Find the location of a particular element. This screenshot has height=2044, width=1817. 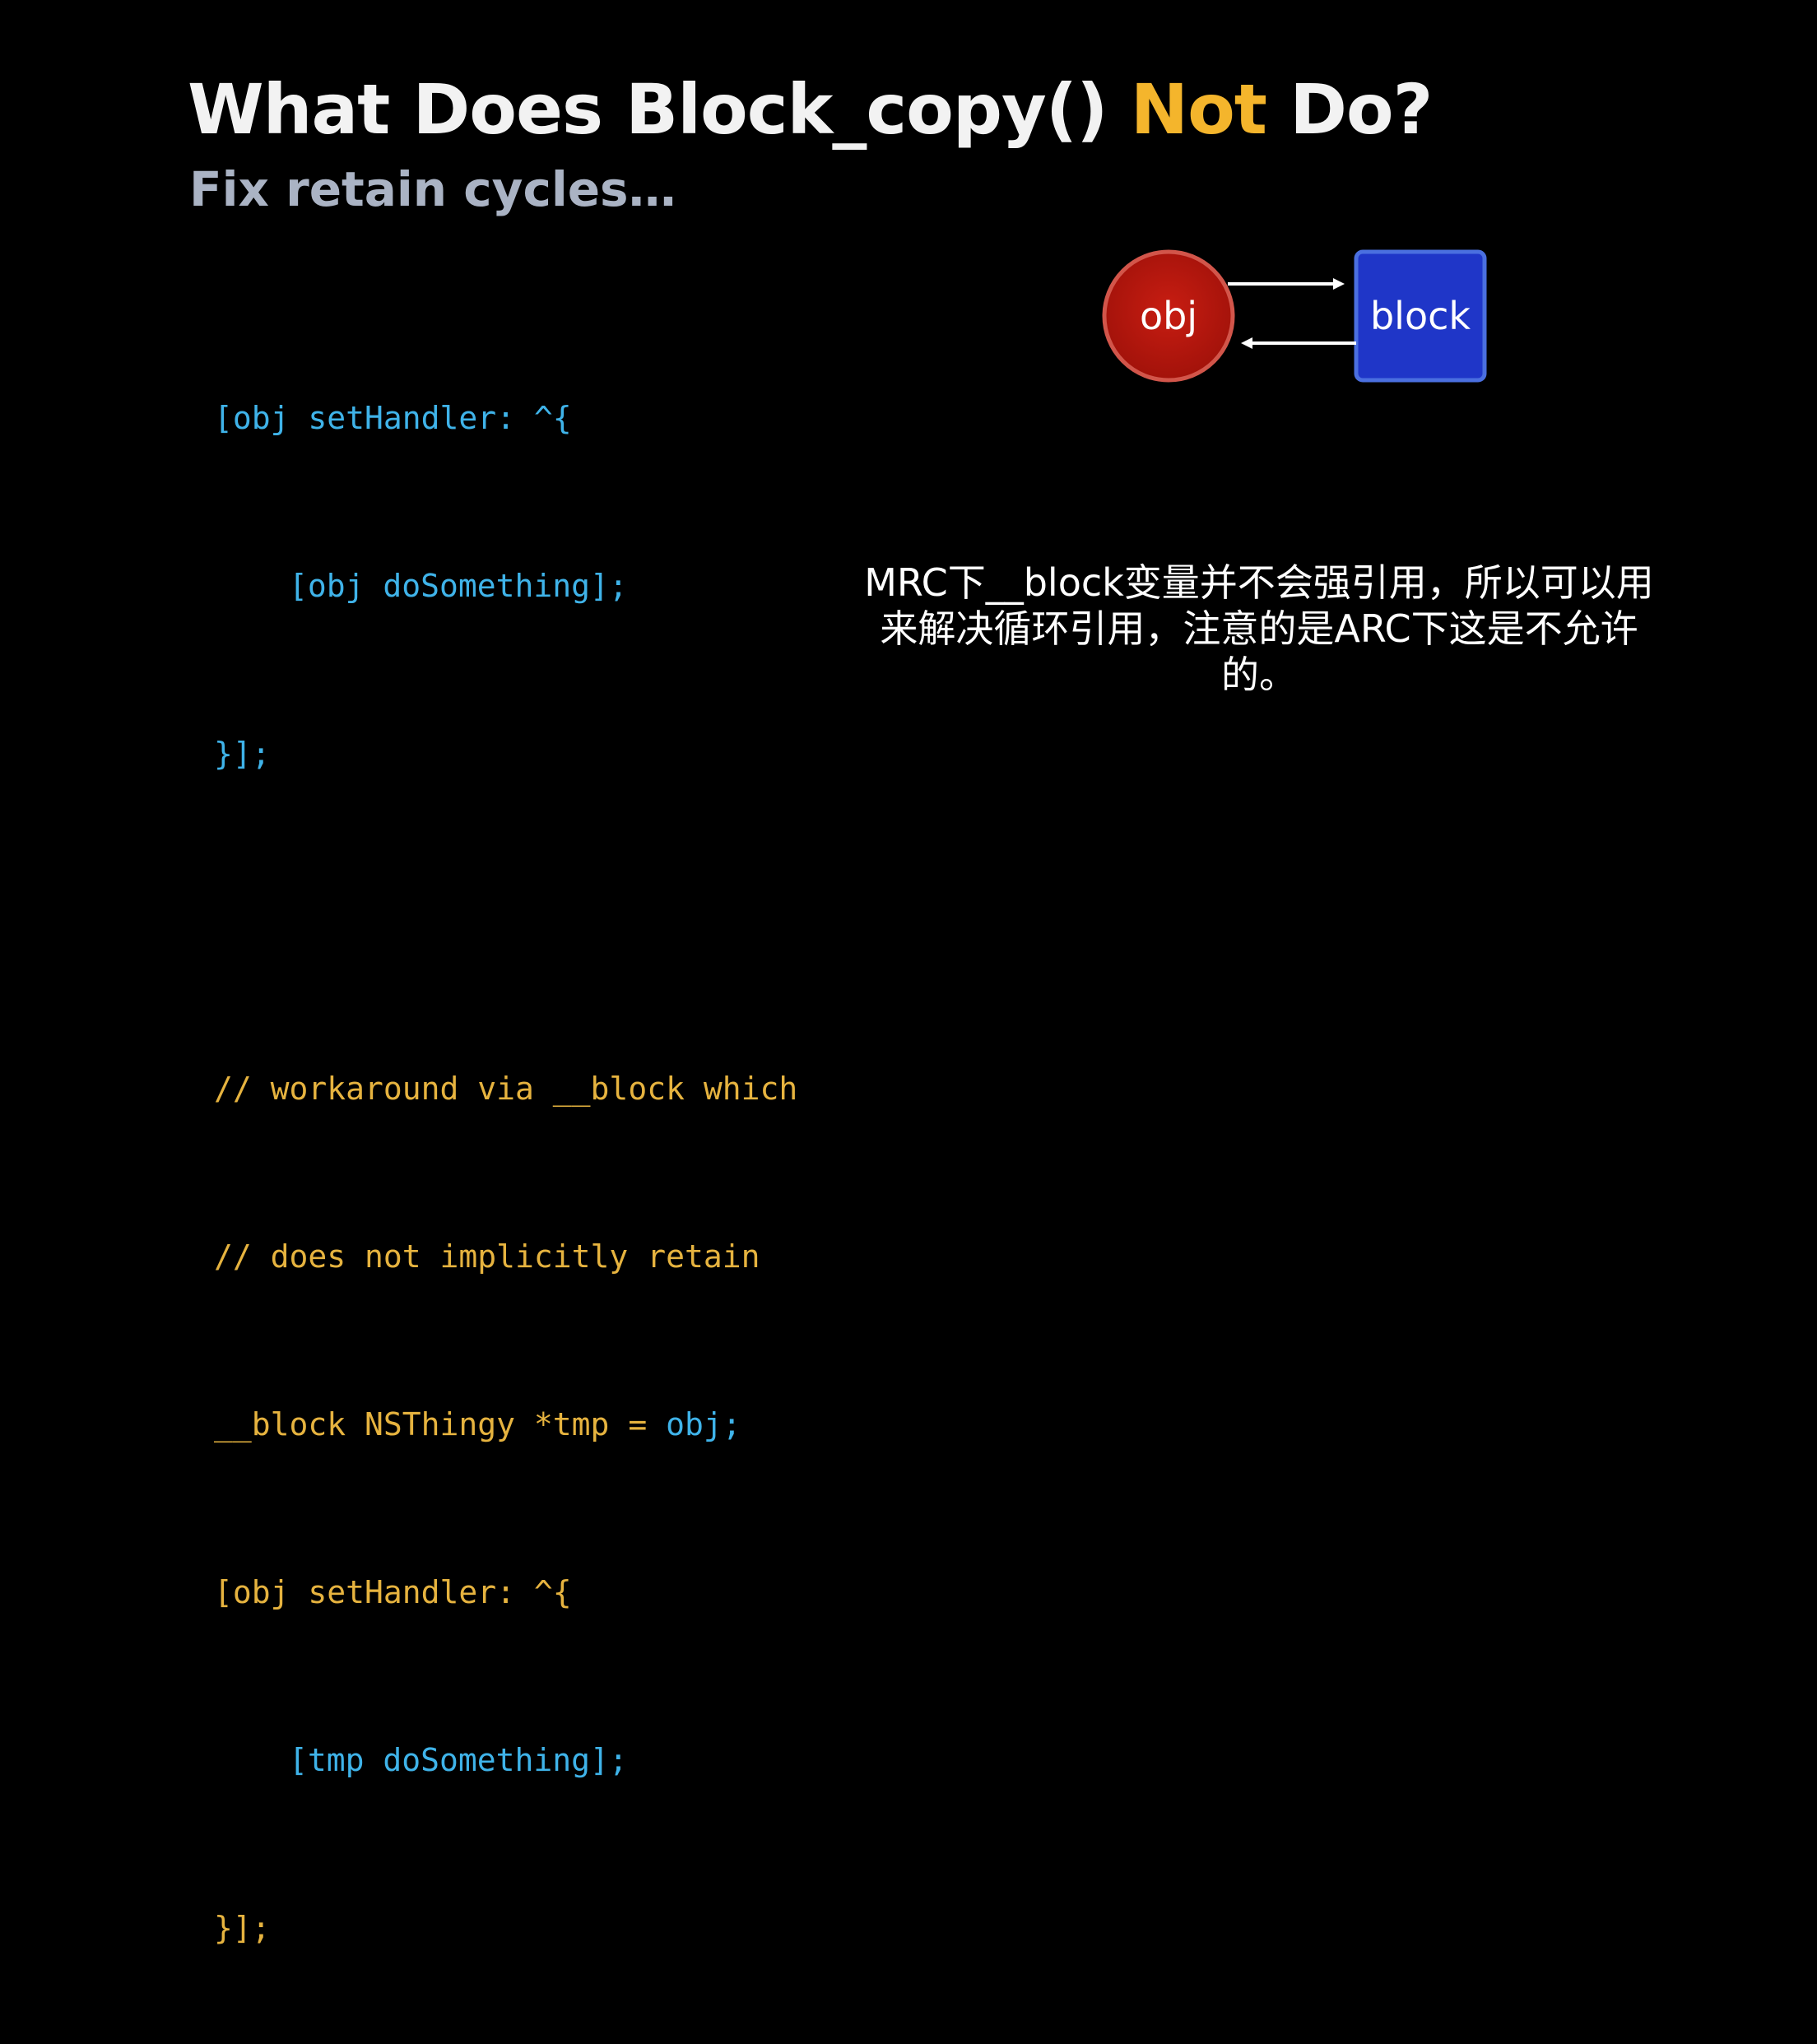

arrow-head-right-icon is located at coordinates (1339, 284).